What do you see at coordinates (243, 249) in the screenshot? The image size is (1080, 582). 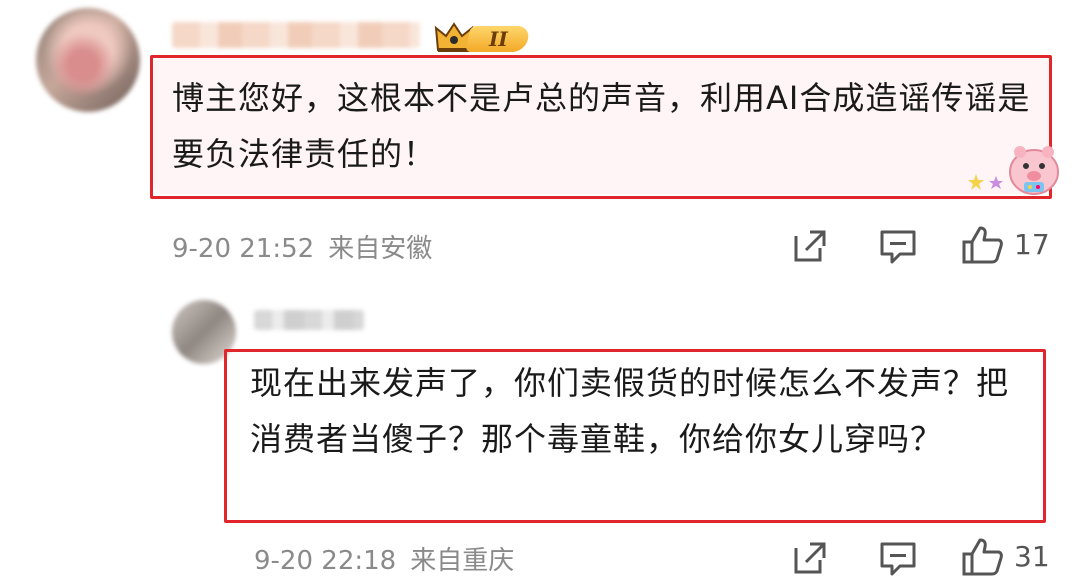 I see `comment-date: 9-20 21:52` at bounding box center [243, 249].